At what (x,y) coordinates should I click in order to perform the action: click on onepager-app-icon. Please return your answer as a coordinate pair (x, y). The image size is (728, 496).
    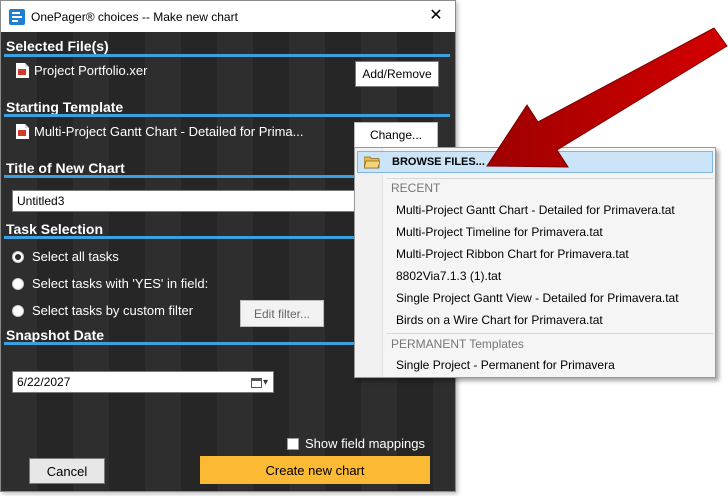
    Looking at the image, I should click on (17, 16).